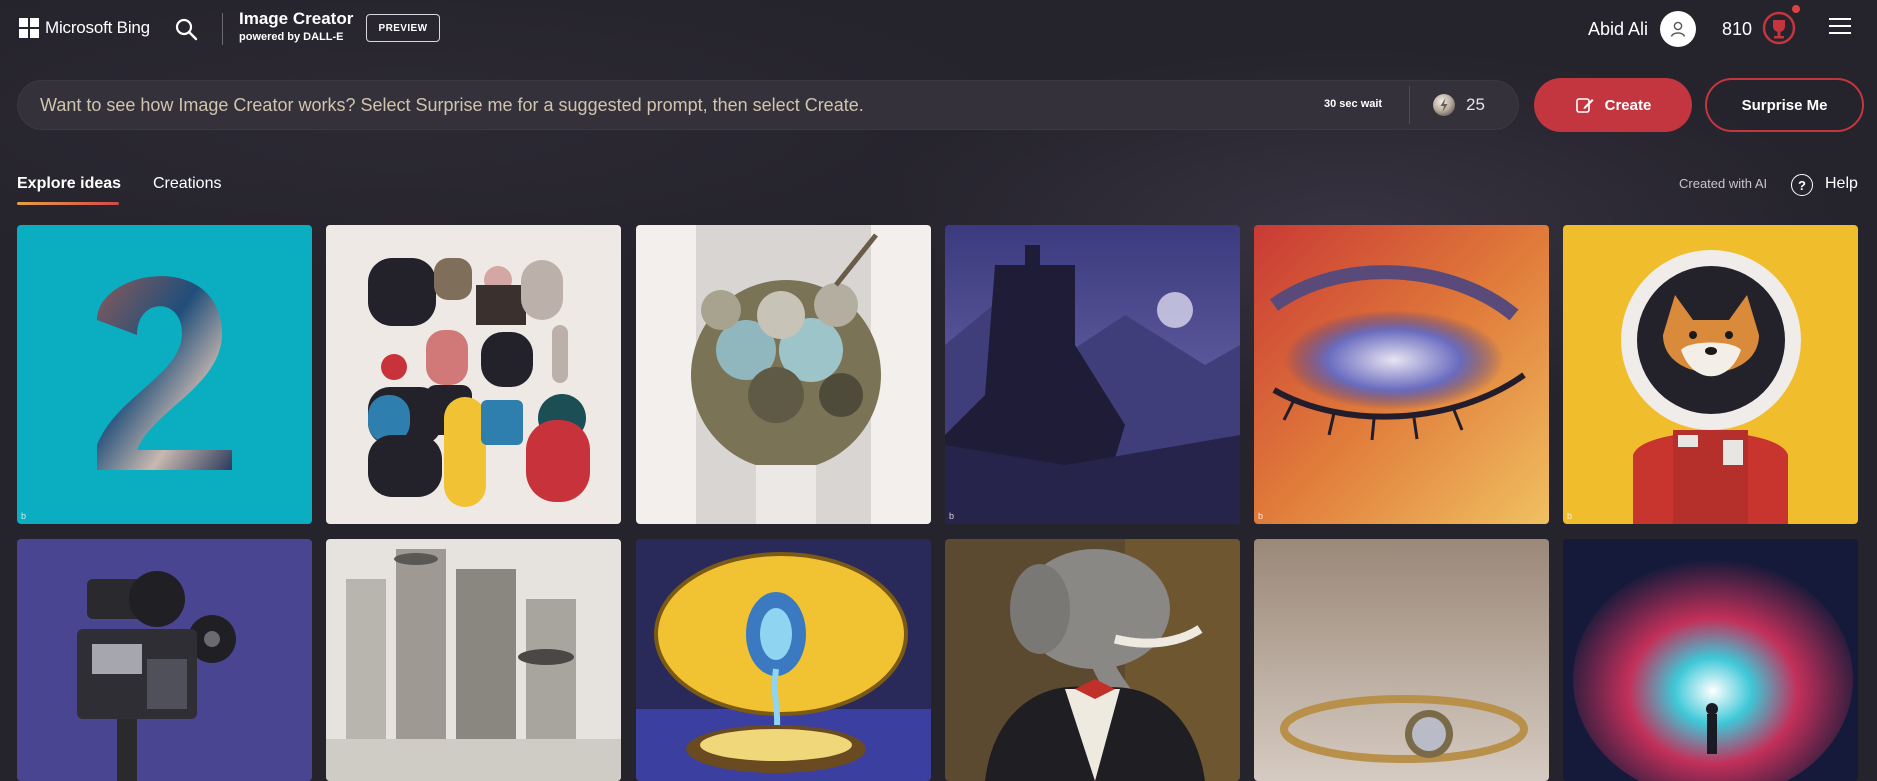 The height and width of the screenshot is (781, 1877). What do you see at coordinates (186, 29) in the screenshot?
I see `search-icon` at bounding box center [186, 29].